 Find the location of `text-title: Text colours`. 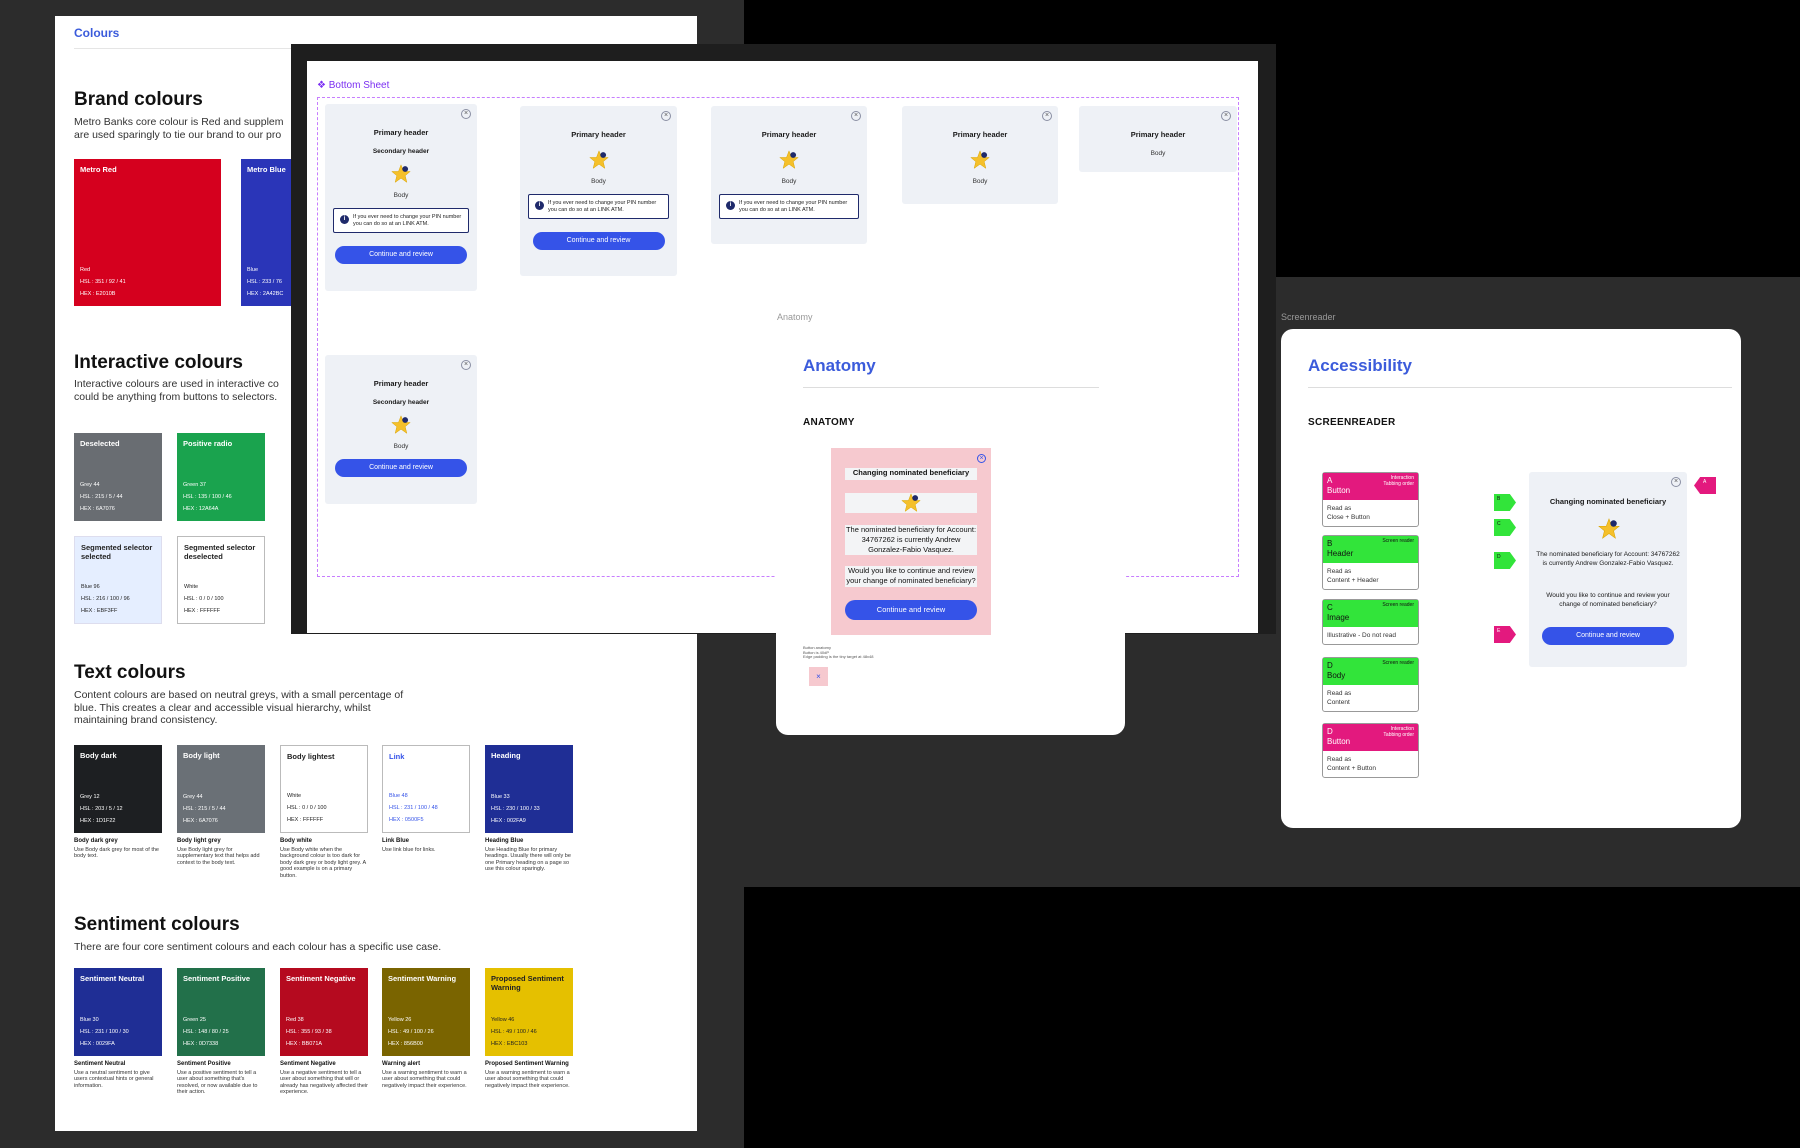

text-title: Text colours is located at coordinates (130, 672).